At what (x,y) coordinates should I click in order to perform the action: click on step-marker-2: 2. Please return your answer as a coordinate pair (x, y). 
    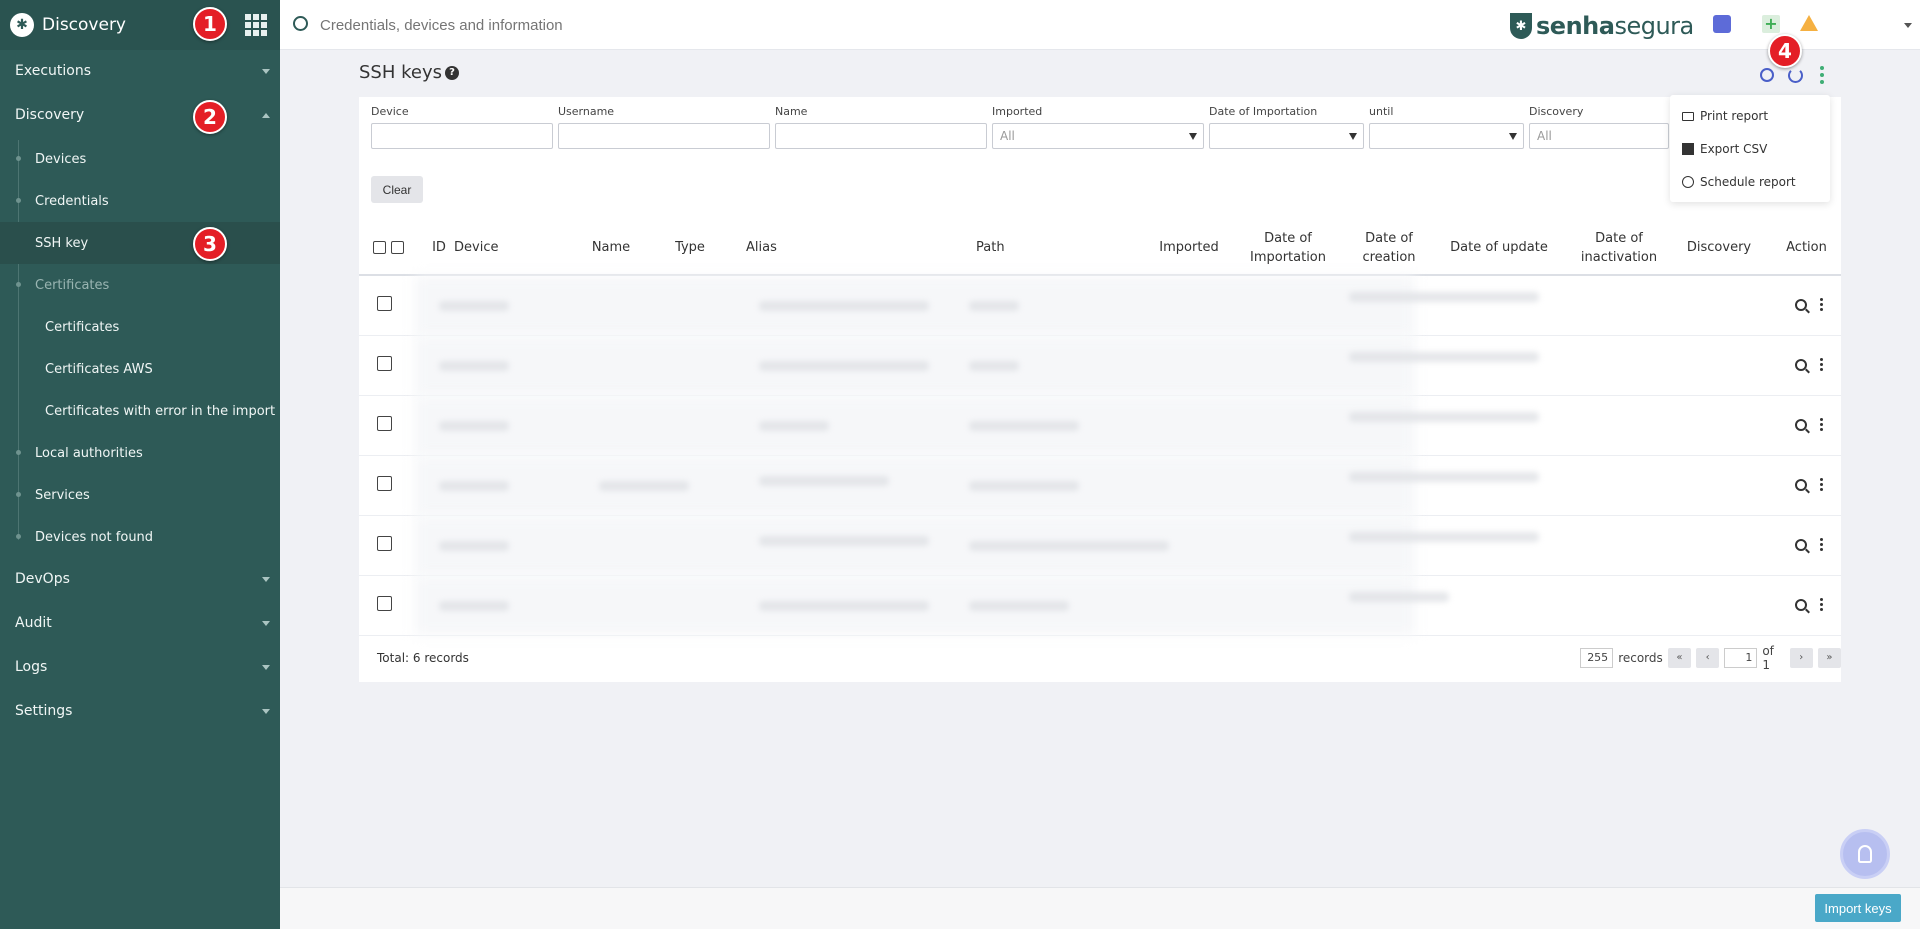
    Looking at the image, I should click on (210, 117).